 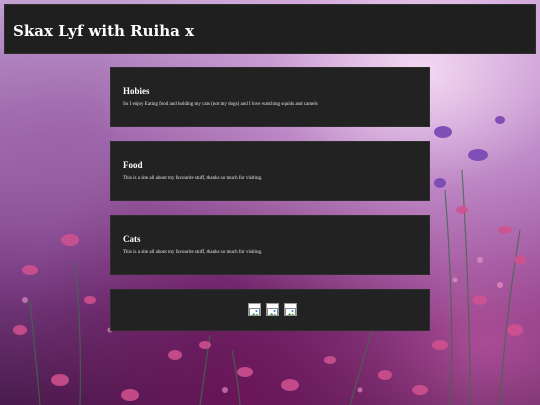 I want to click on section-title: Hobies, so click(x=136, y=91).